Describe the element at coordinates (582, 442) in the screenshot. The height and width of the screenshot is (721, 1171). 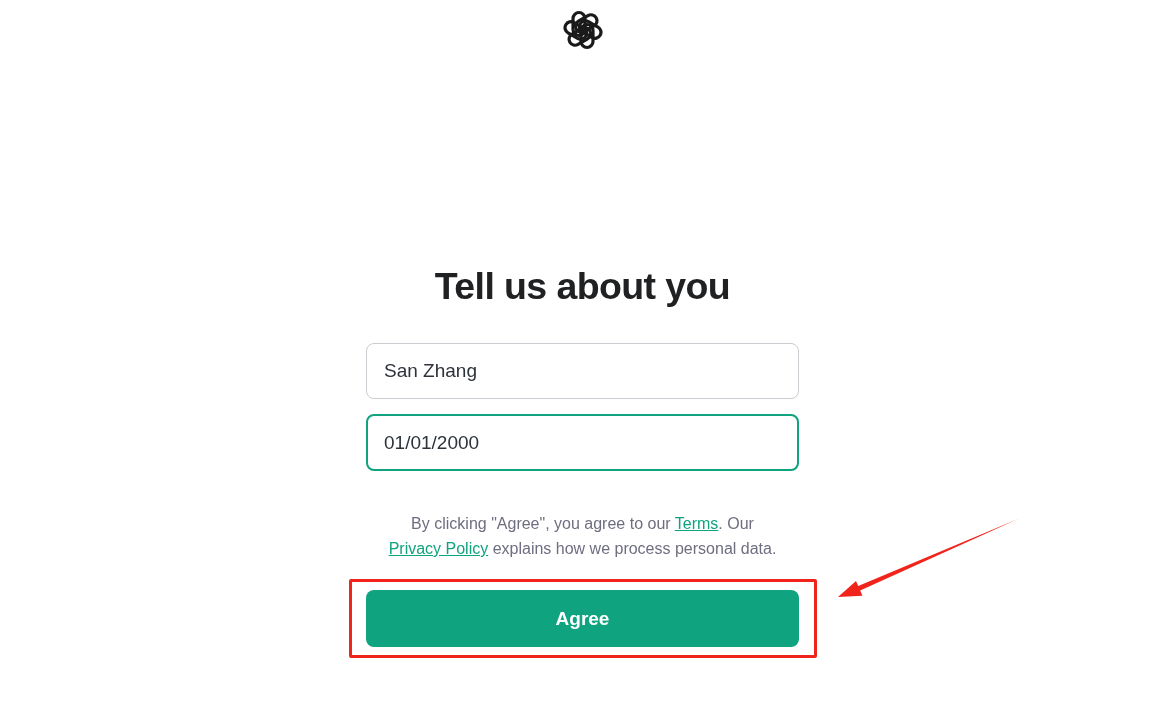
I see `input-field: 01/01/2000` at that location.